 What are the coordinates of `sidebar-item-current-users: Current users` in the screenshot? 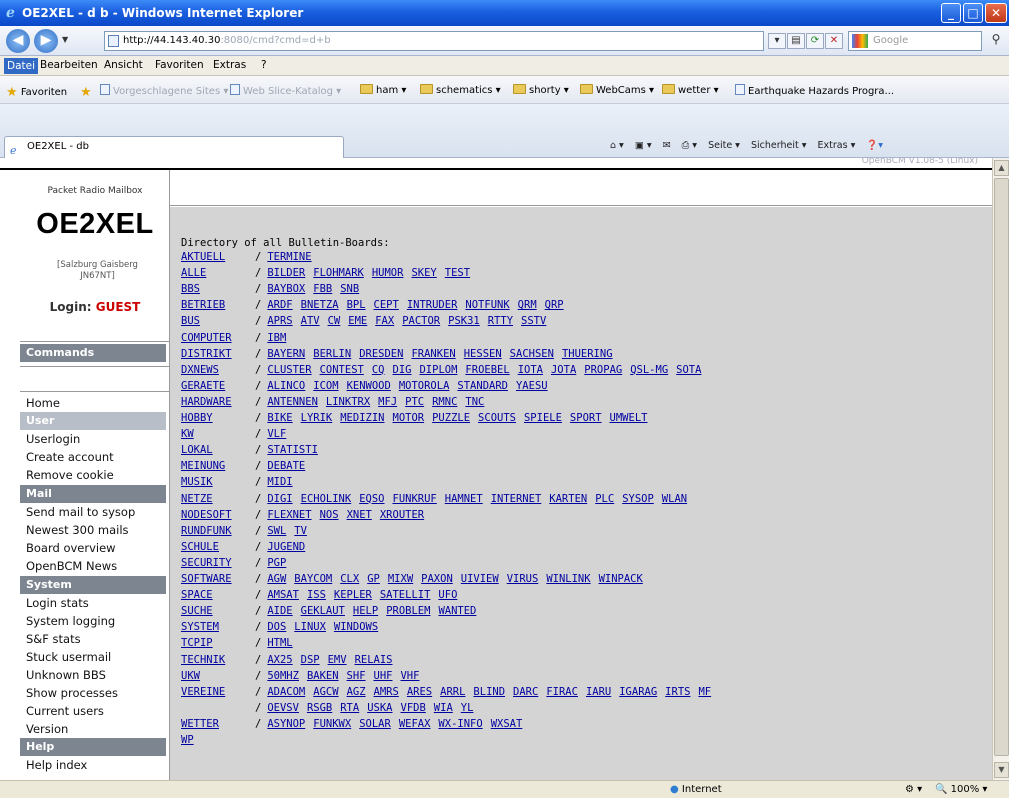 It's located at (65, 711).